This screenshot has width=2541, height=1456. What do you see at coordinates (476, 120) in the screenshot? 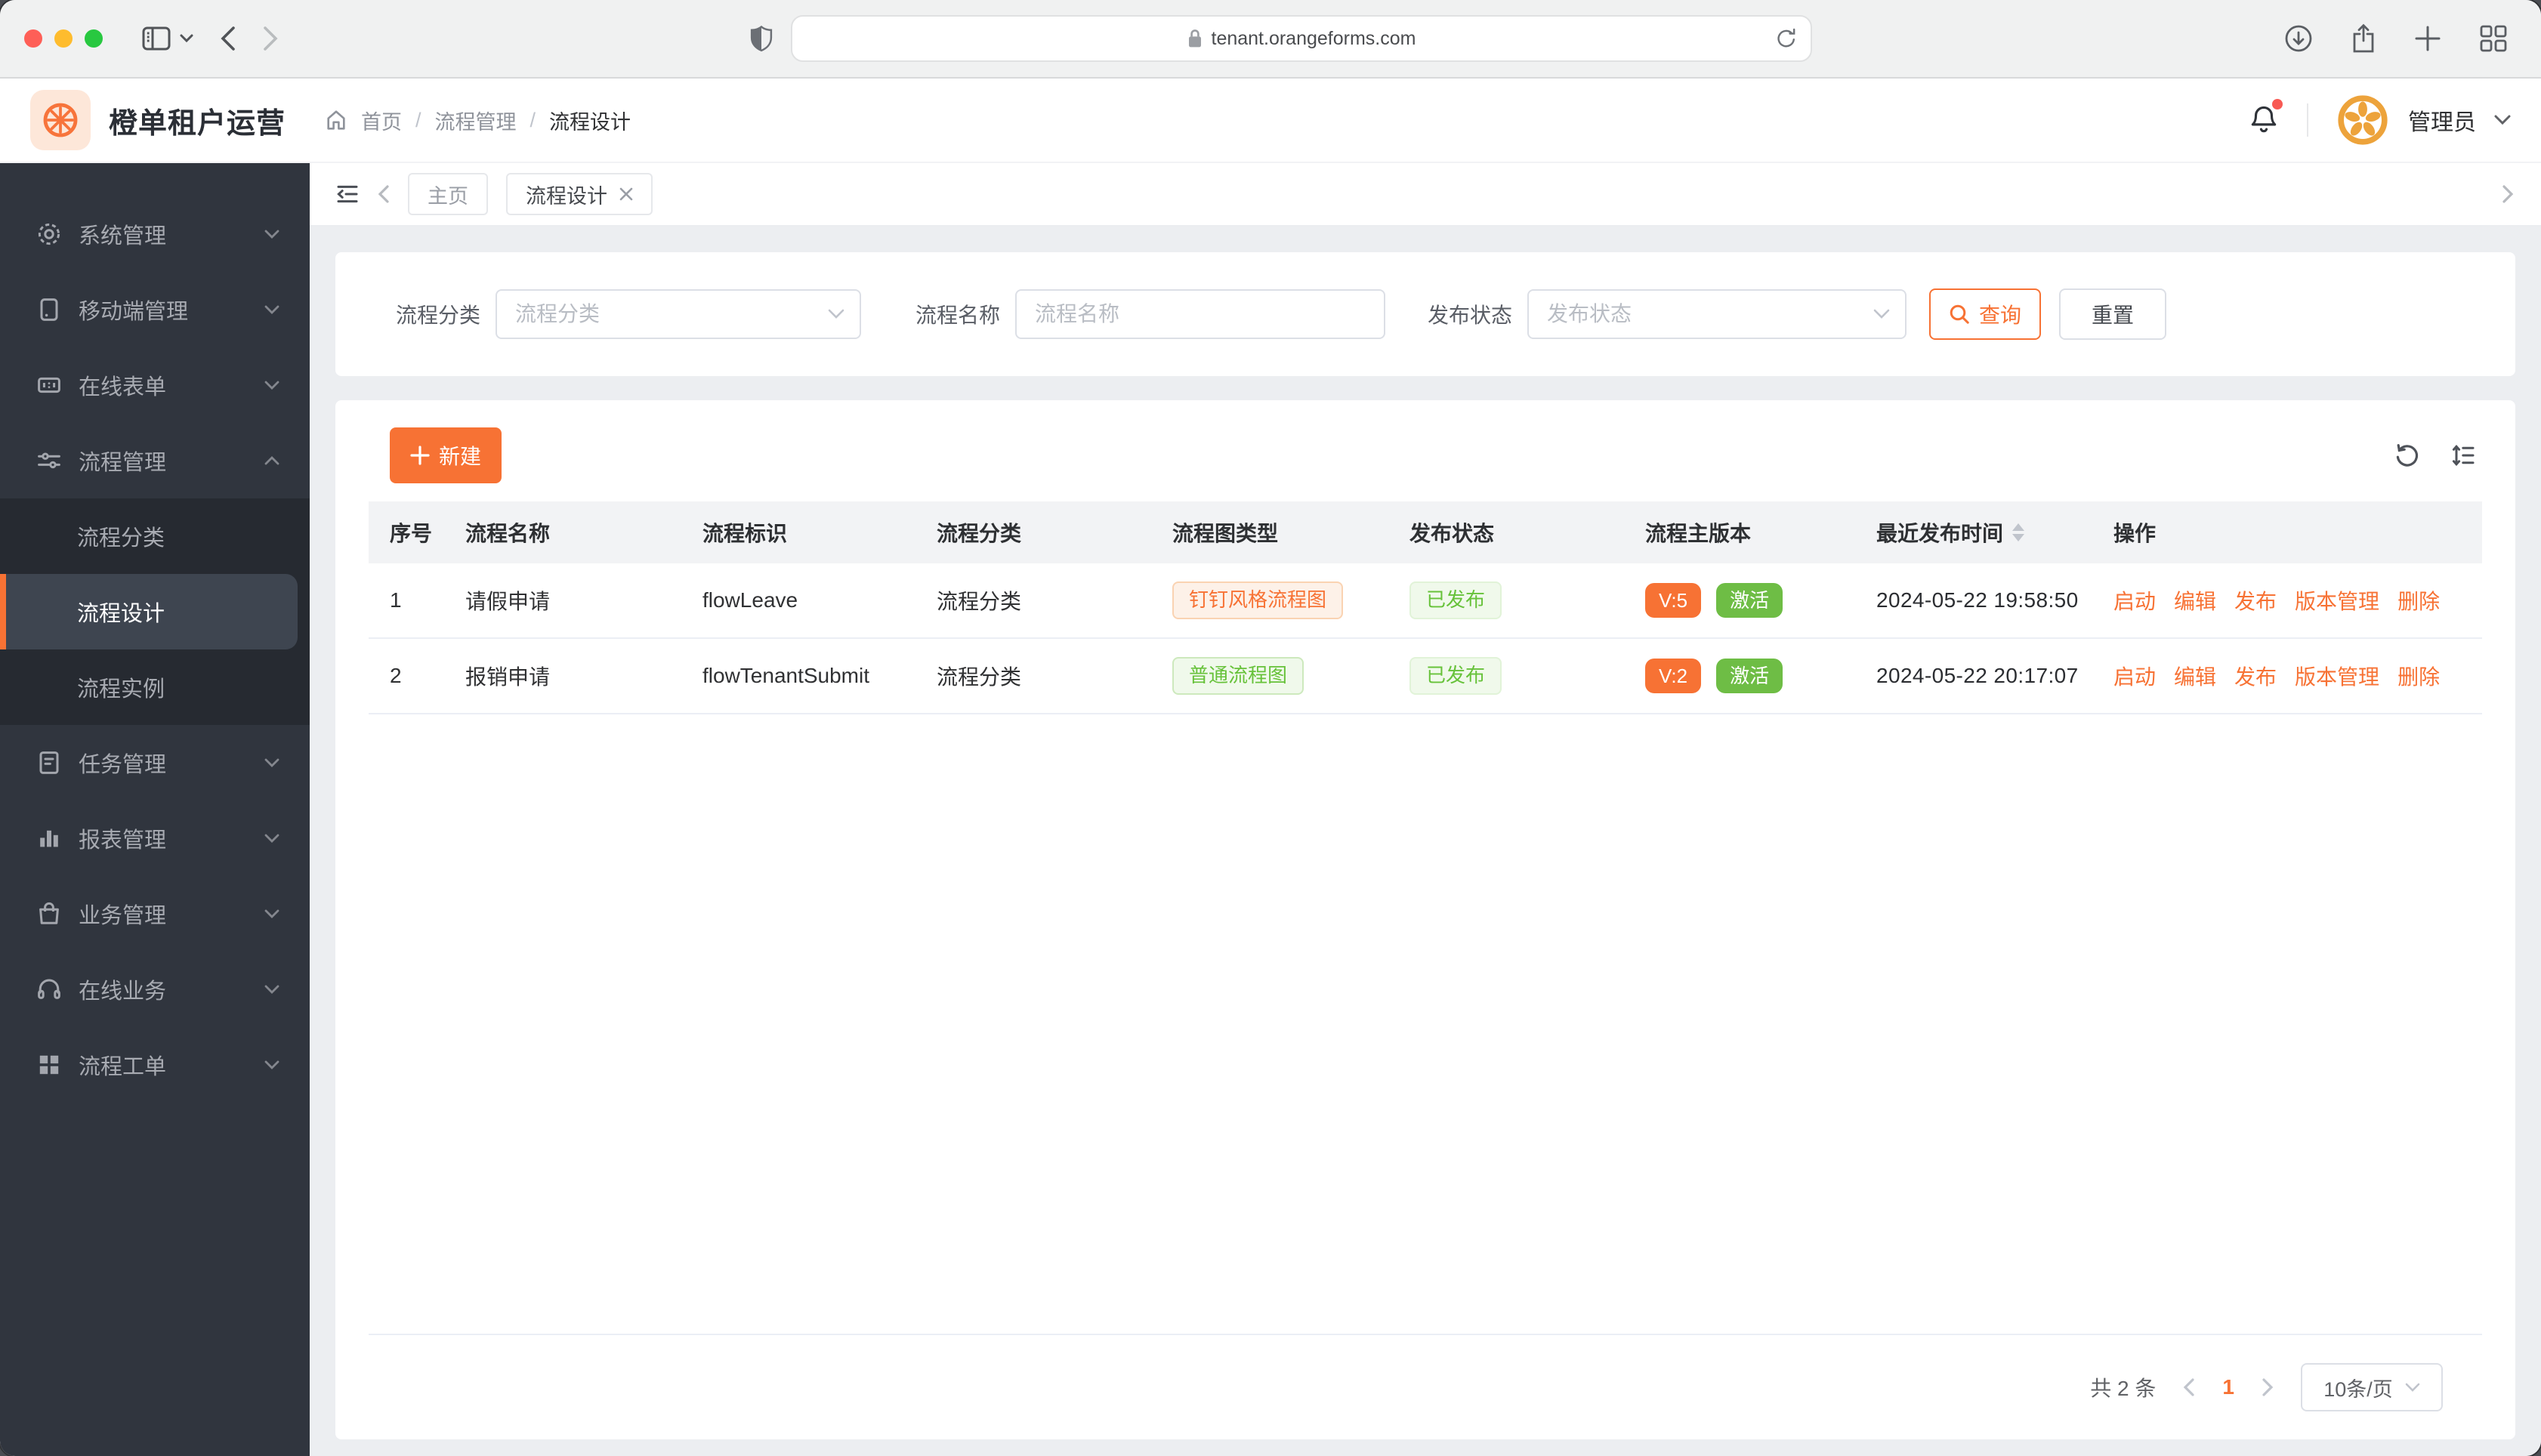
I see `breadcrumb-flow-management: 流程管理` at bounding box center [476, 120].